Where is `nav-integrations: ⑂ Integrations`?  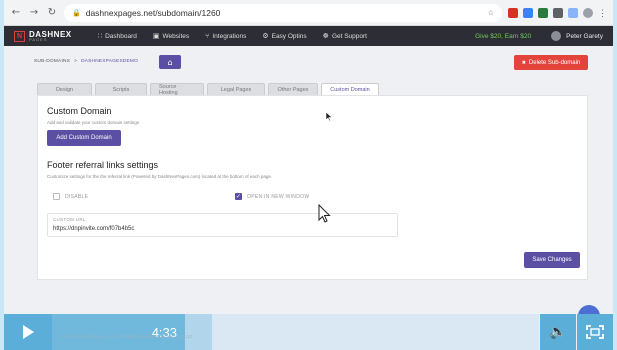 nav-integrations: ⑂ Integrations is located at coordinates (225, 36).